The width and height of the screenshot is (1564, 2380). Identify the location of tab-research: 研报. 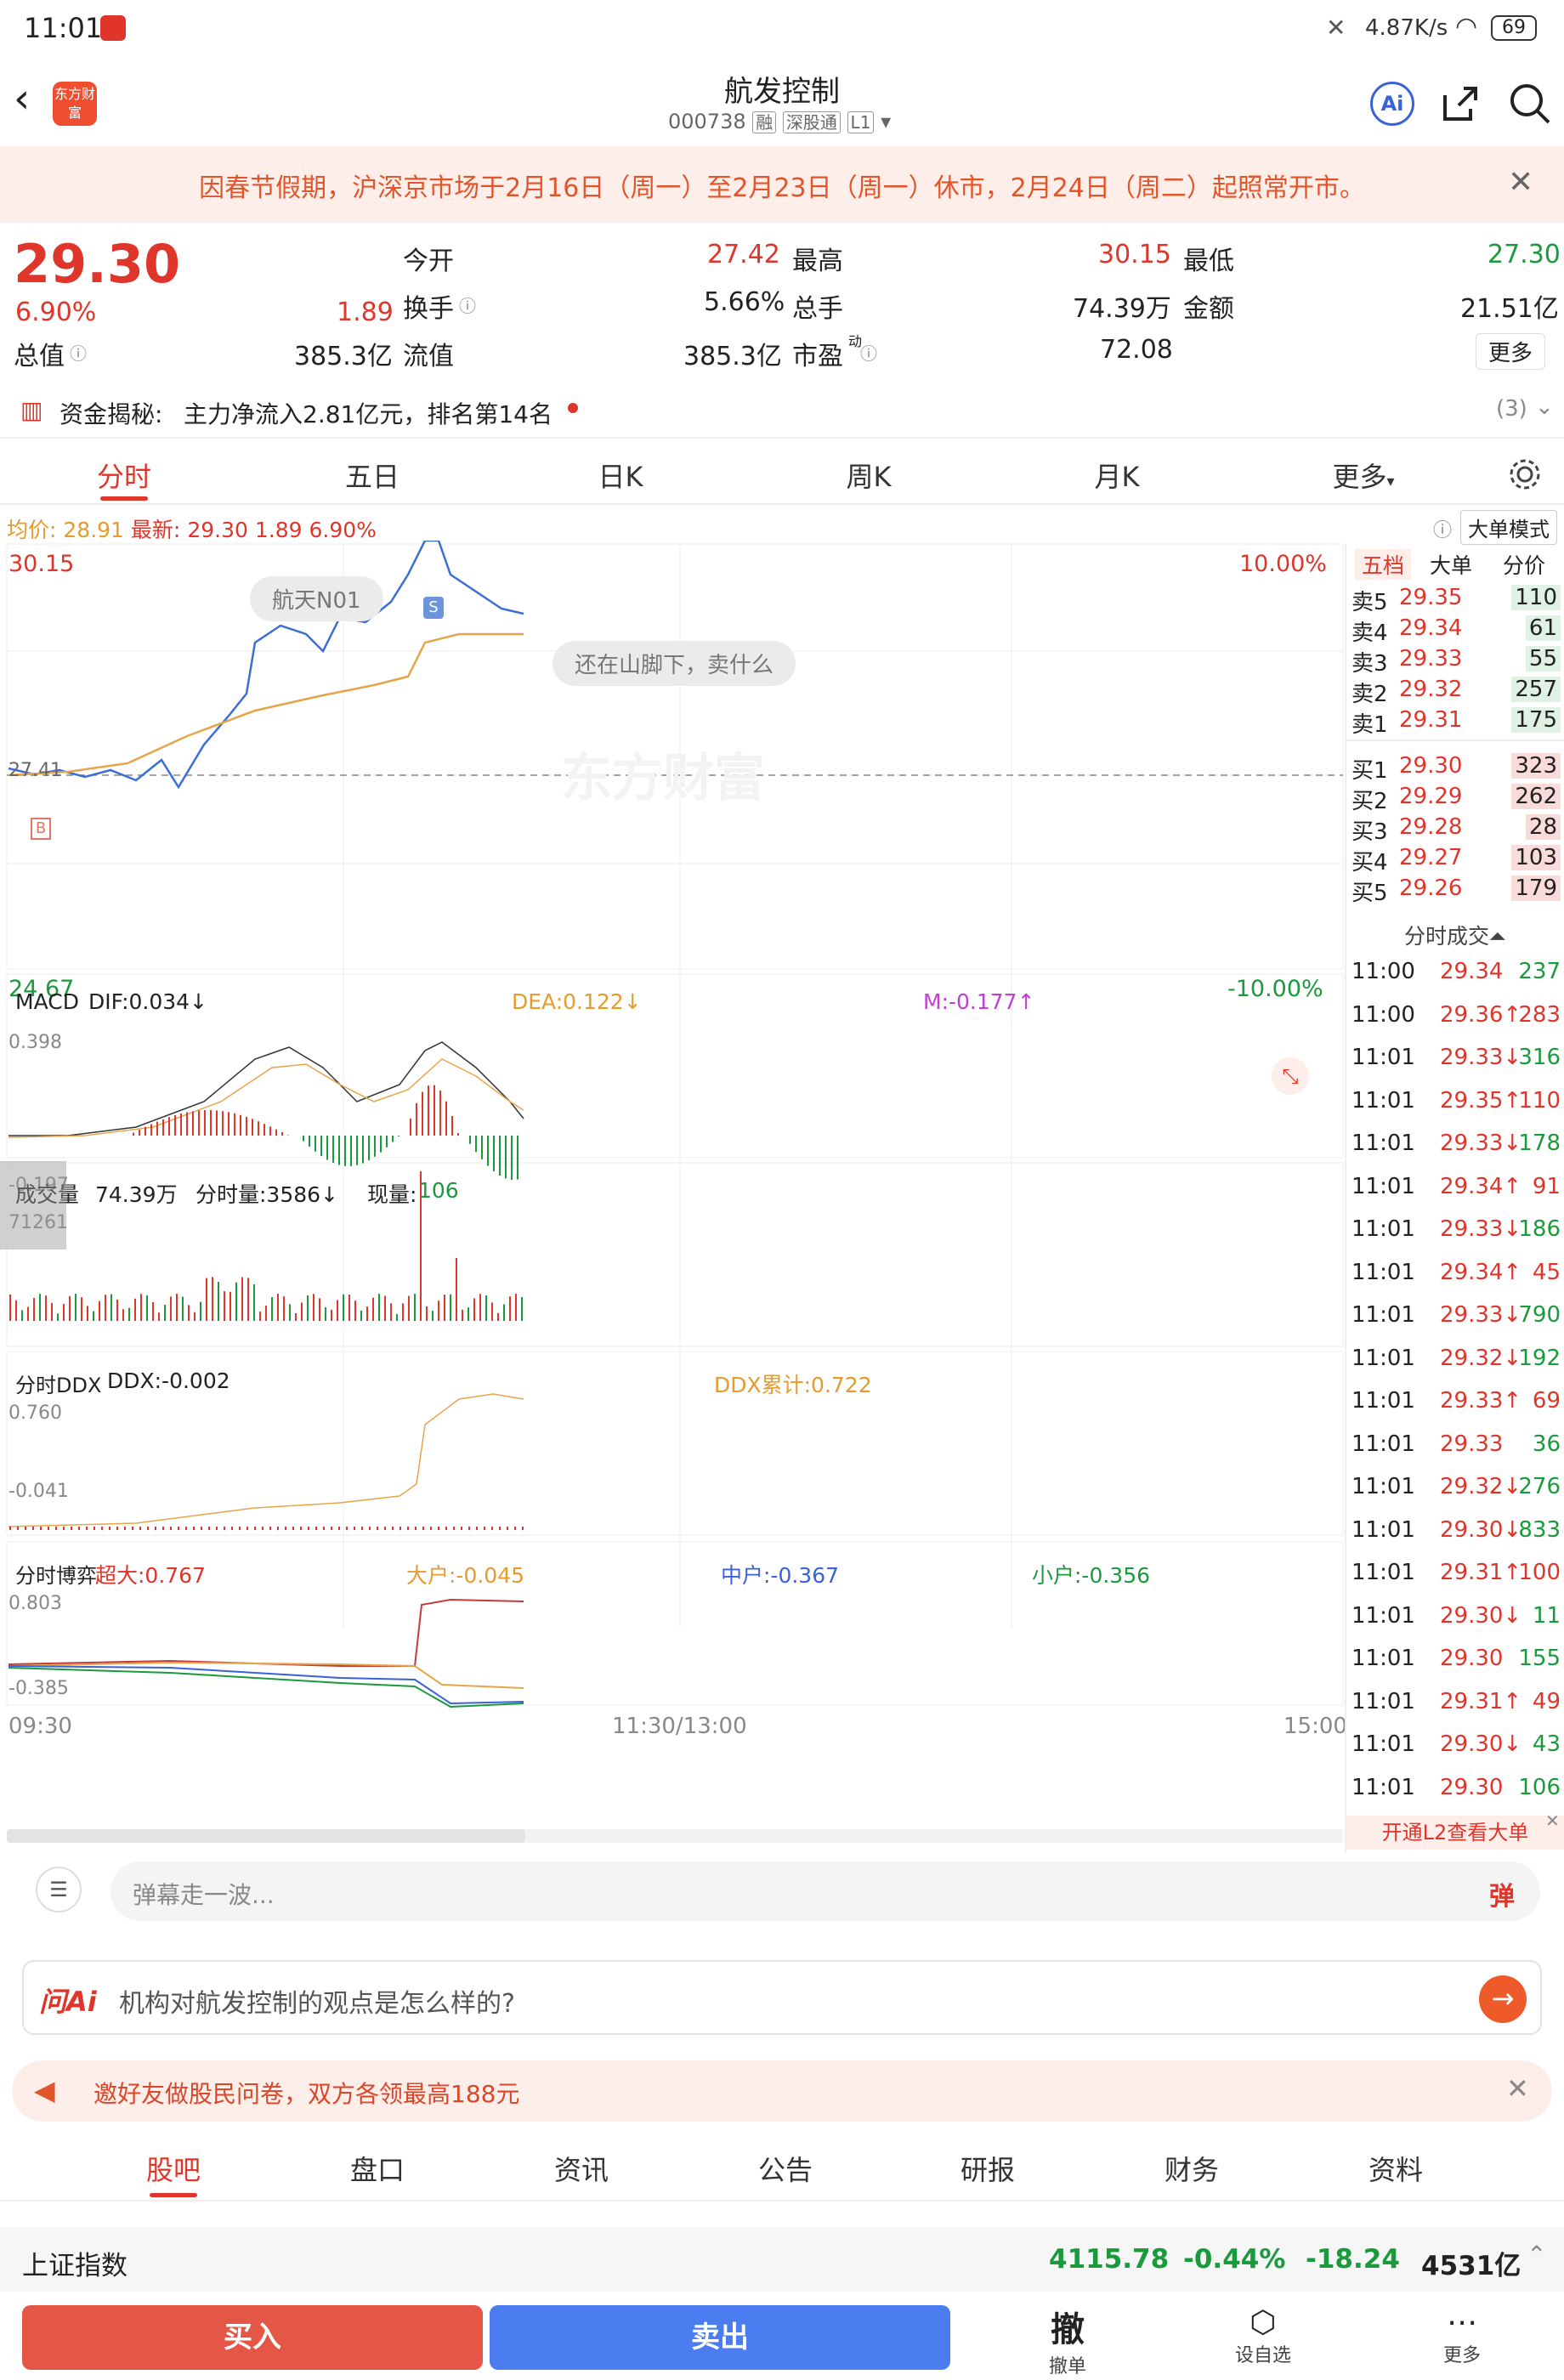
(987, 2168).